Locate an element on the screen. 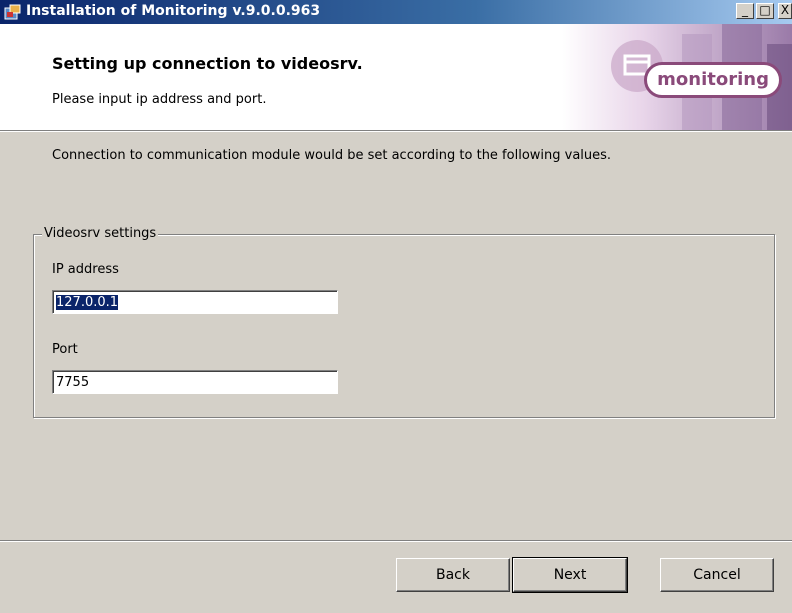  maximize-button: □ is located at coordinates (765, 11).